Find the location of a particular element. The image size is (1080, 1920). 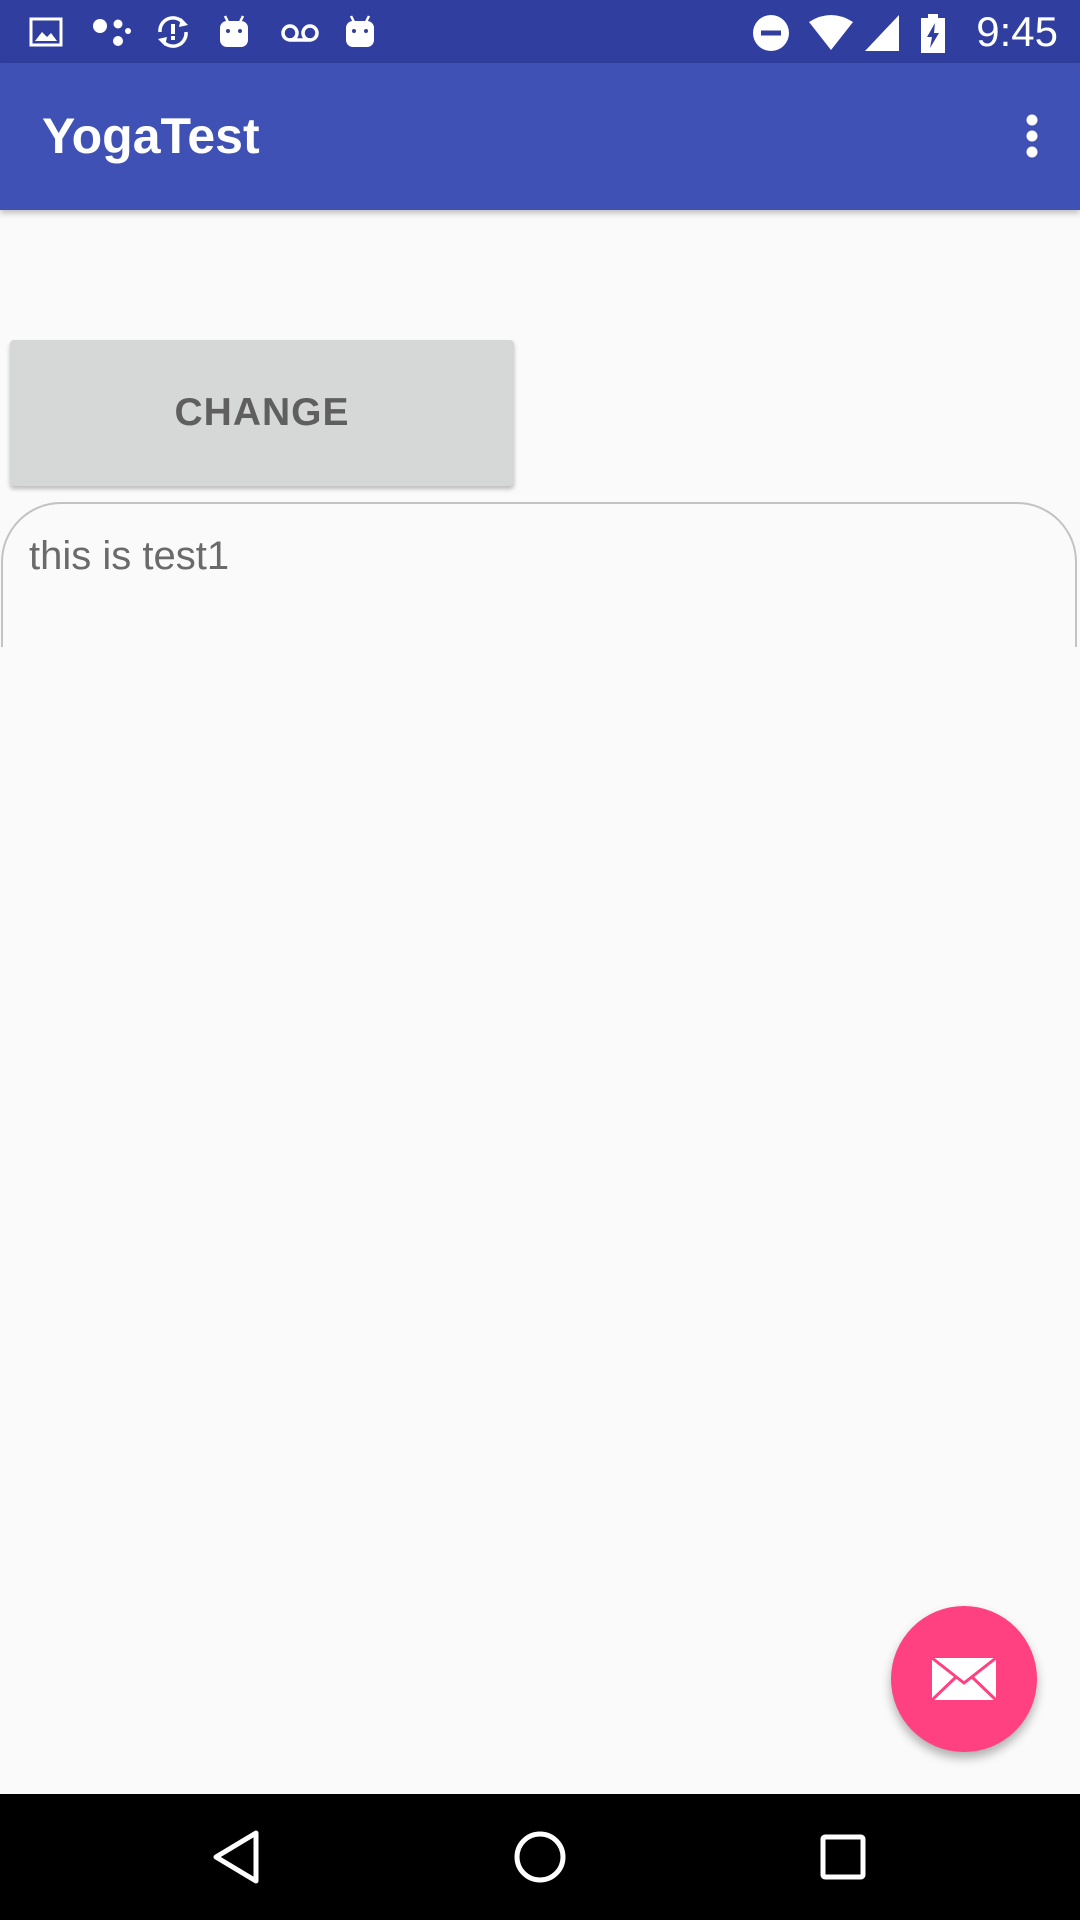

change-button: CHANGE is located at coordinates (262, 413).